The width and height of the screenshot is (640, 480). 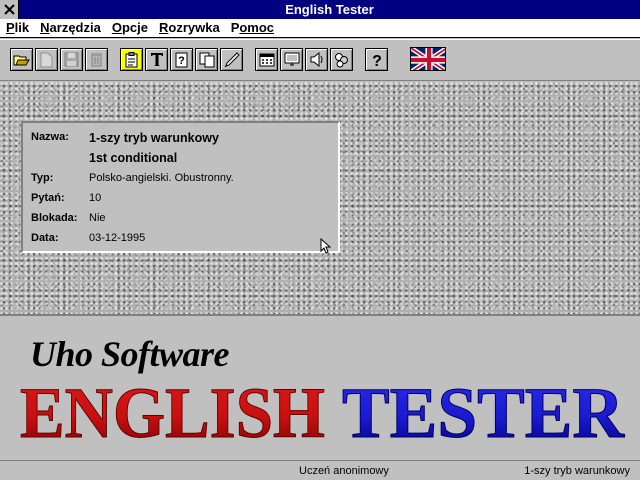 I want to click on company-name: Uho Software, so click(x=130, y=354).